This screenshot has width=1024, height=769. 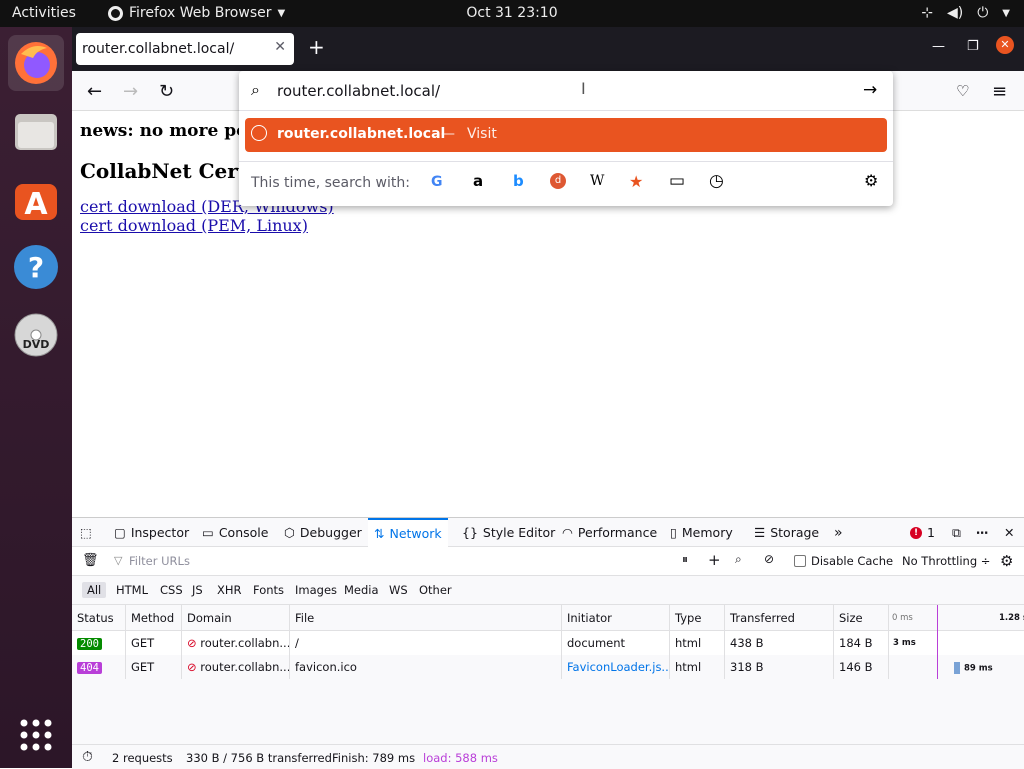 I want to click on pause-icon: ⏸, so click(x=685, y=559).